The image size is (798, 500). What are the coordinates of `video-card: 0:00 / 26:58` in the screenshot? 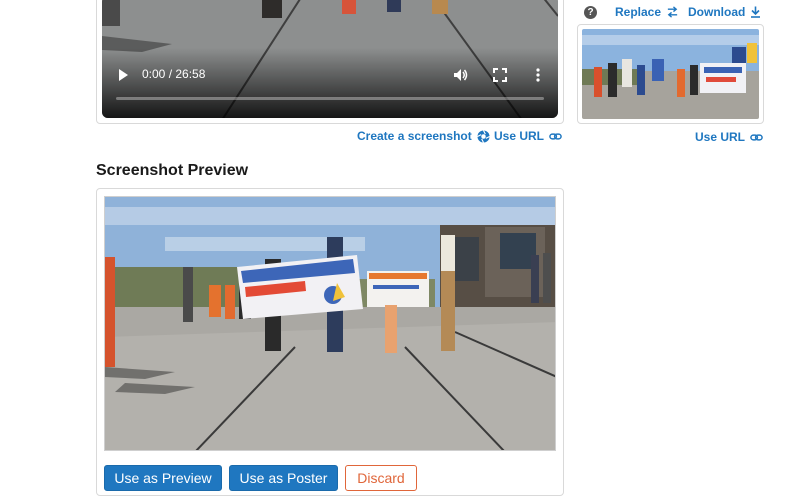 It's located at (330, 62).